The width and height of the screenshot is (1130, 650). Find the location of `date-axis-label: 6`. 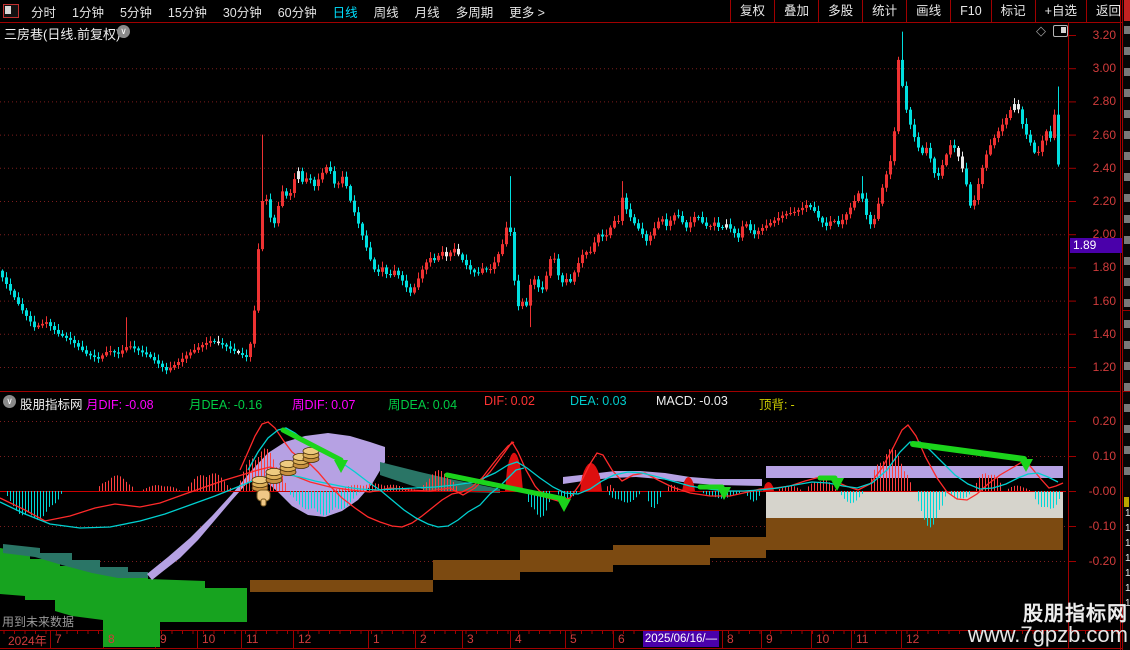

date-axis-label: 6 is located at coordinates (621, 639).